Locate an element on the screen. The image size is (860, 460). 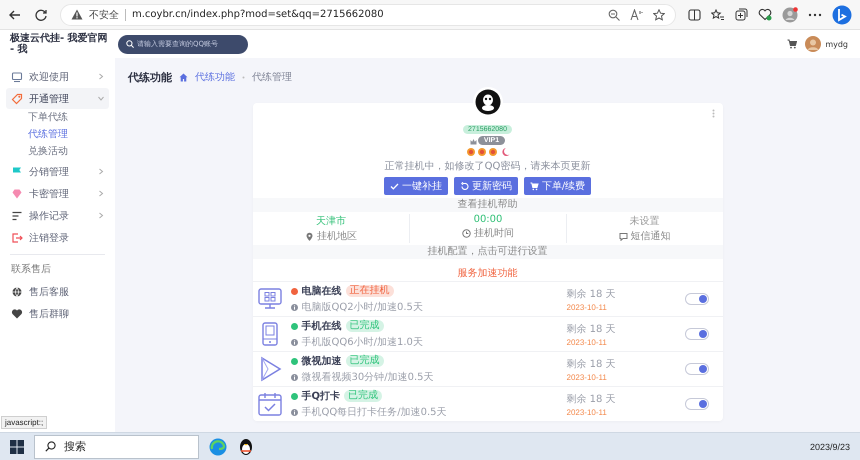
service-description: 电脑版QQ2小时/加速0.5天 is located at coordinates (362, 307).